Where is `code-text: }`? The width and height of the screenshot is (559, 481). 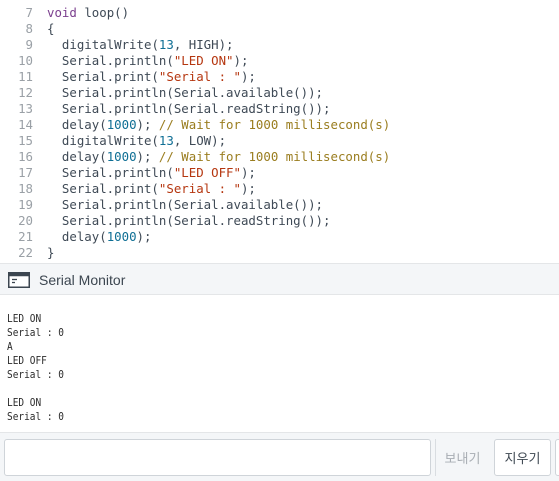
code-text: } is located at coordinates (50, 253).